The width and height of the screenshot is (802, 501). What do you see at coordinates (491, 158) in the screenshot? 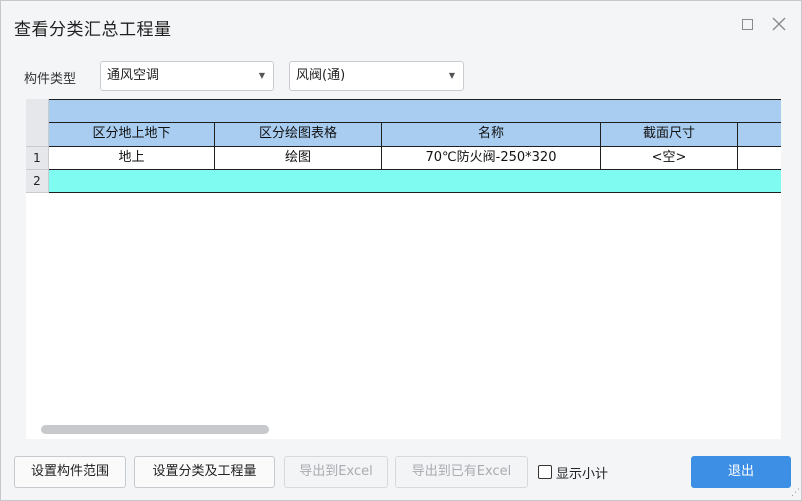
I see `table-cell: 70℃防火阀-250*320` at bounding box center [491, 158].